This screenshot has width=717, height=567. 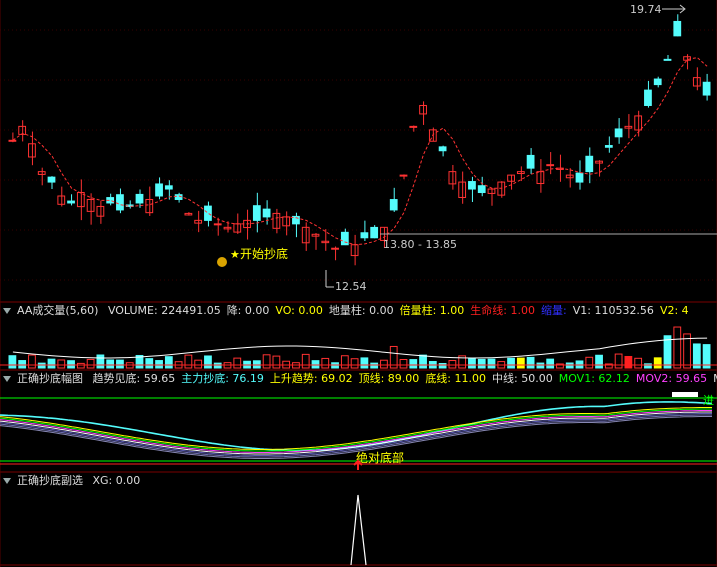 I want to click on signal-panel-title: 正确抄底副选, so click(x=50, y=480).